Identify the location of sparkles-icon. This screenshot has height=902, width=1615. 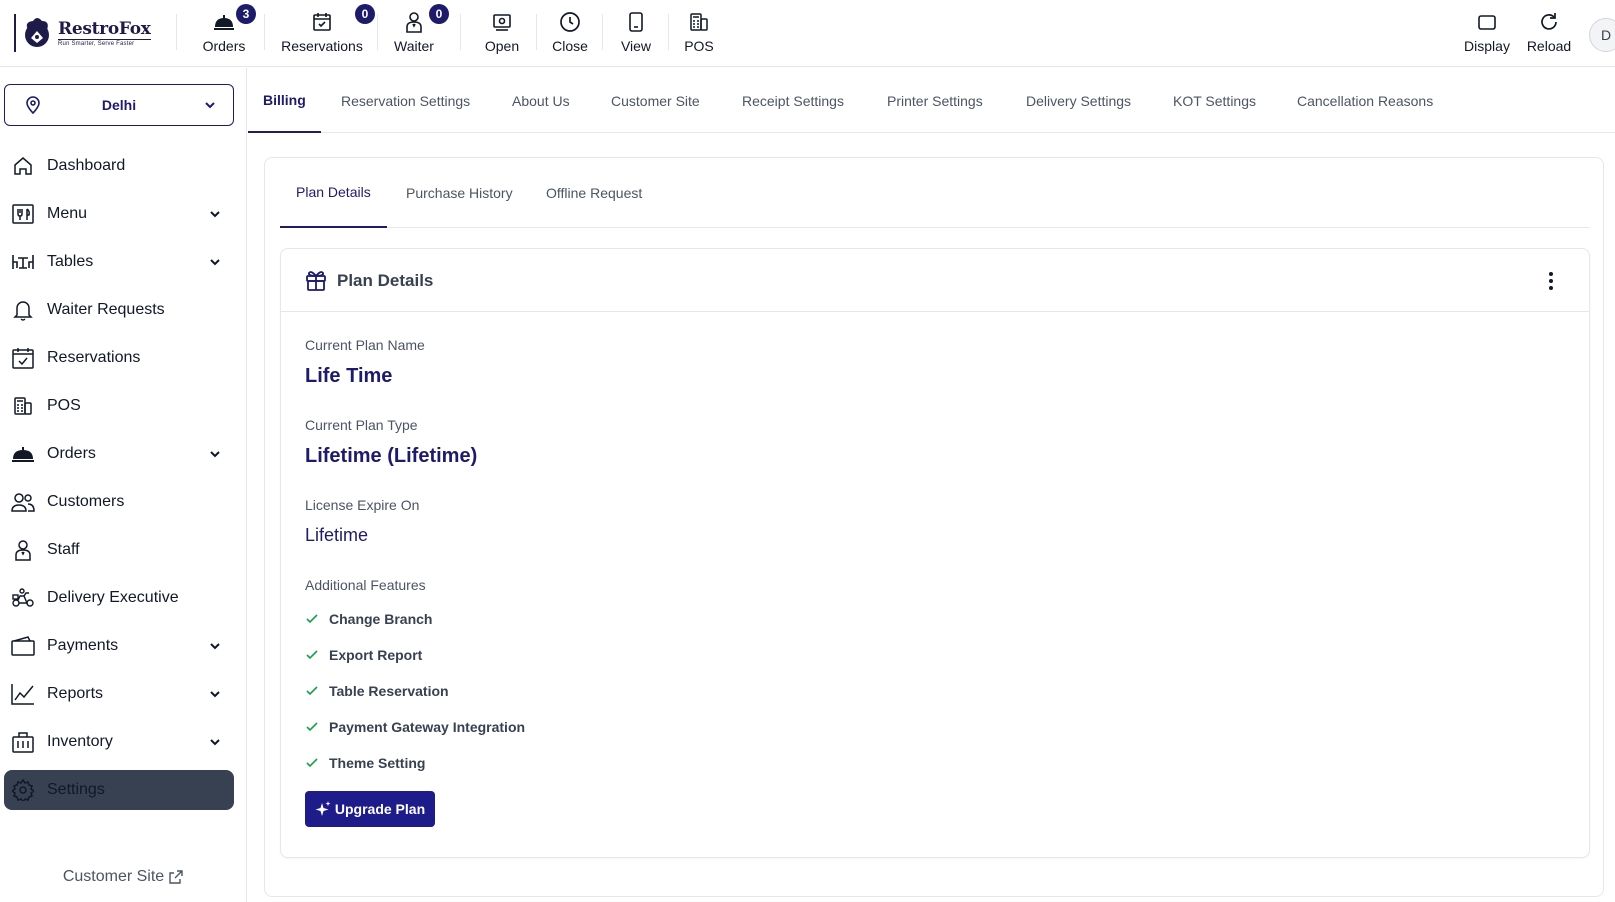
(323, 808).